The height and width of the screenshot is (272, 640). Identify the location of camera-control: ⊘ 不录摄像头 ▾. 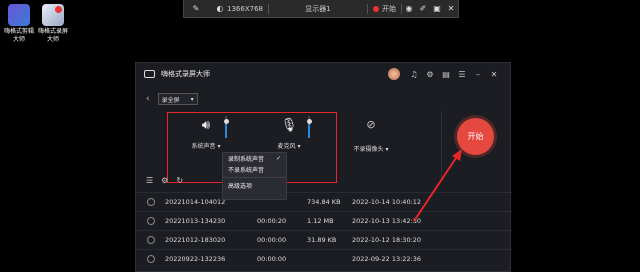
(371, 135).